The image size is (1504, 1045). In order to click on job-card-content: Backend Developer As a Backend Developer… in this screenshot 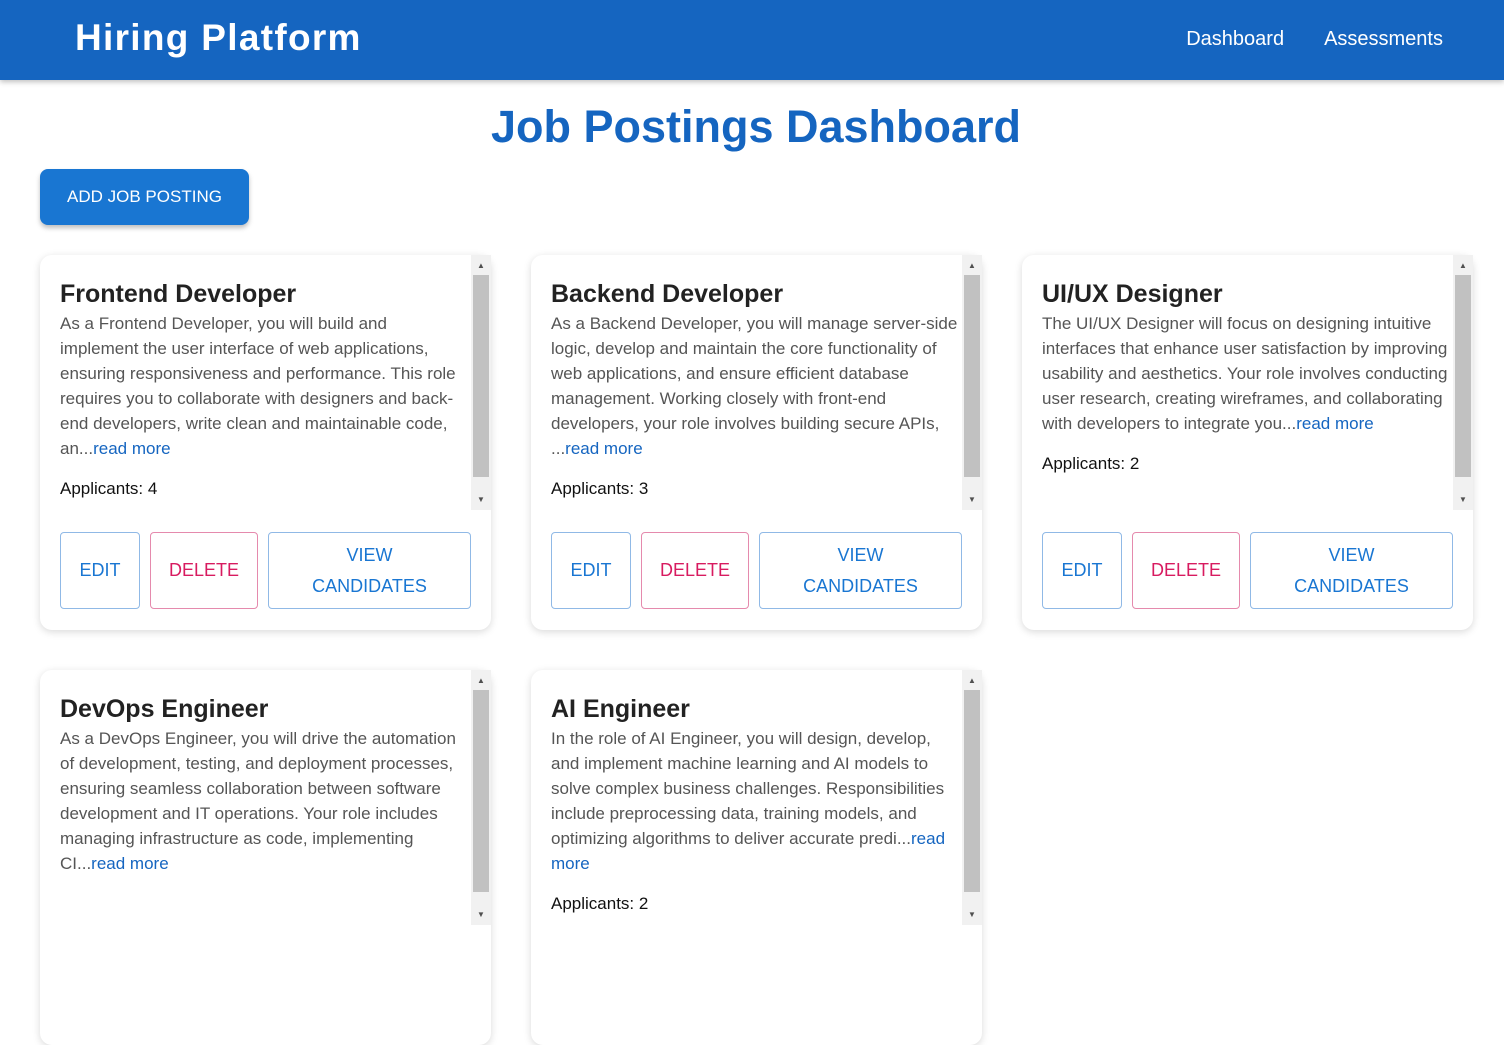, I will do `click(756, 389)`.